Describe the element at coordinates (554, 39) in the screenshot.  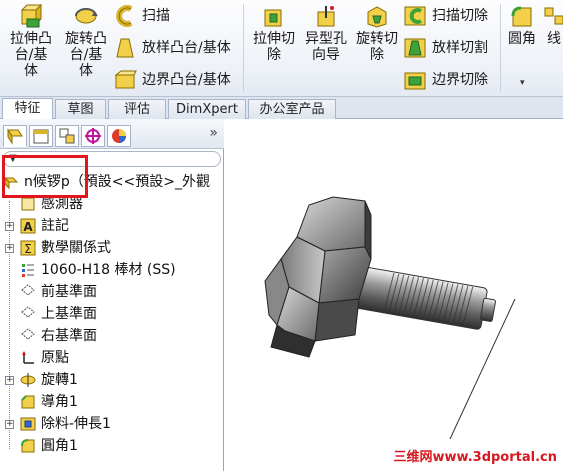
I see `linear-pattern-label: 线` at that location.